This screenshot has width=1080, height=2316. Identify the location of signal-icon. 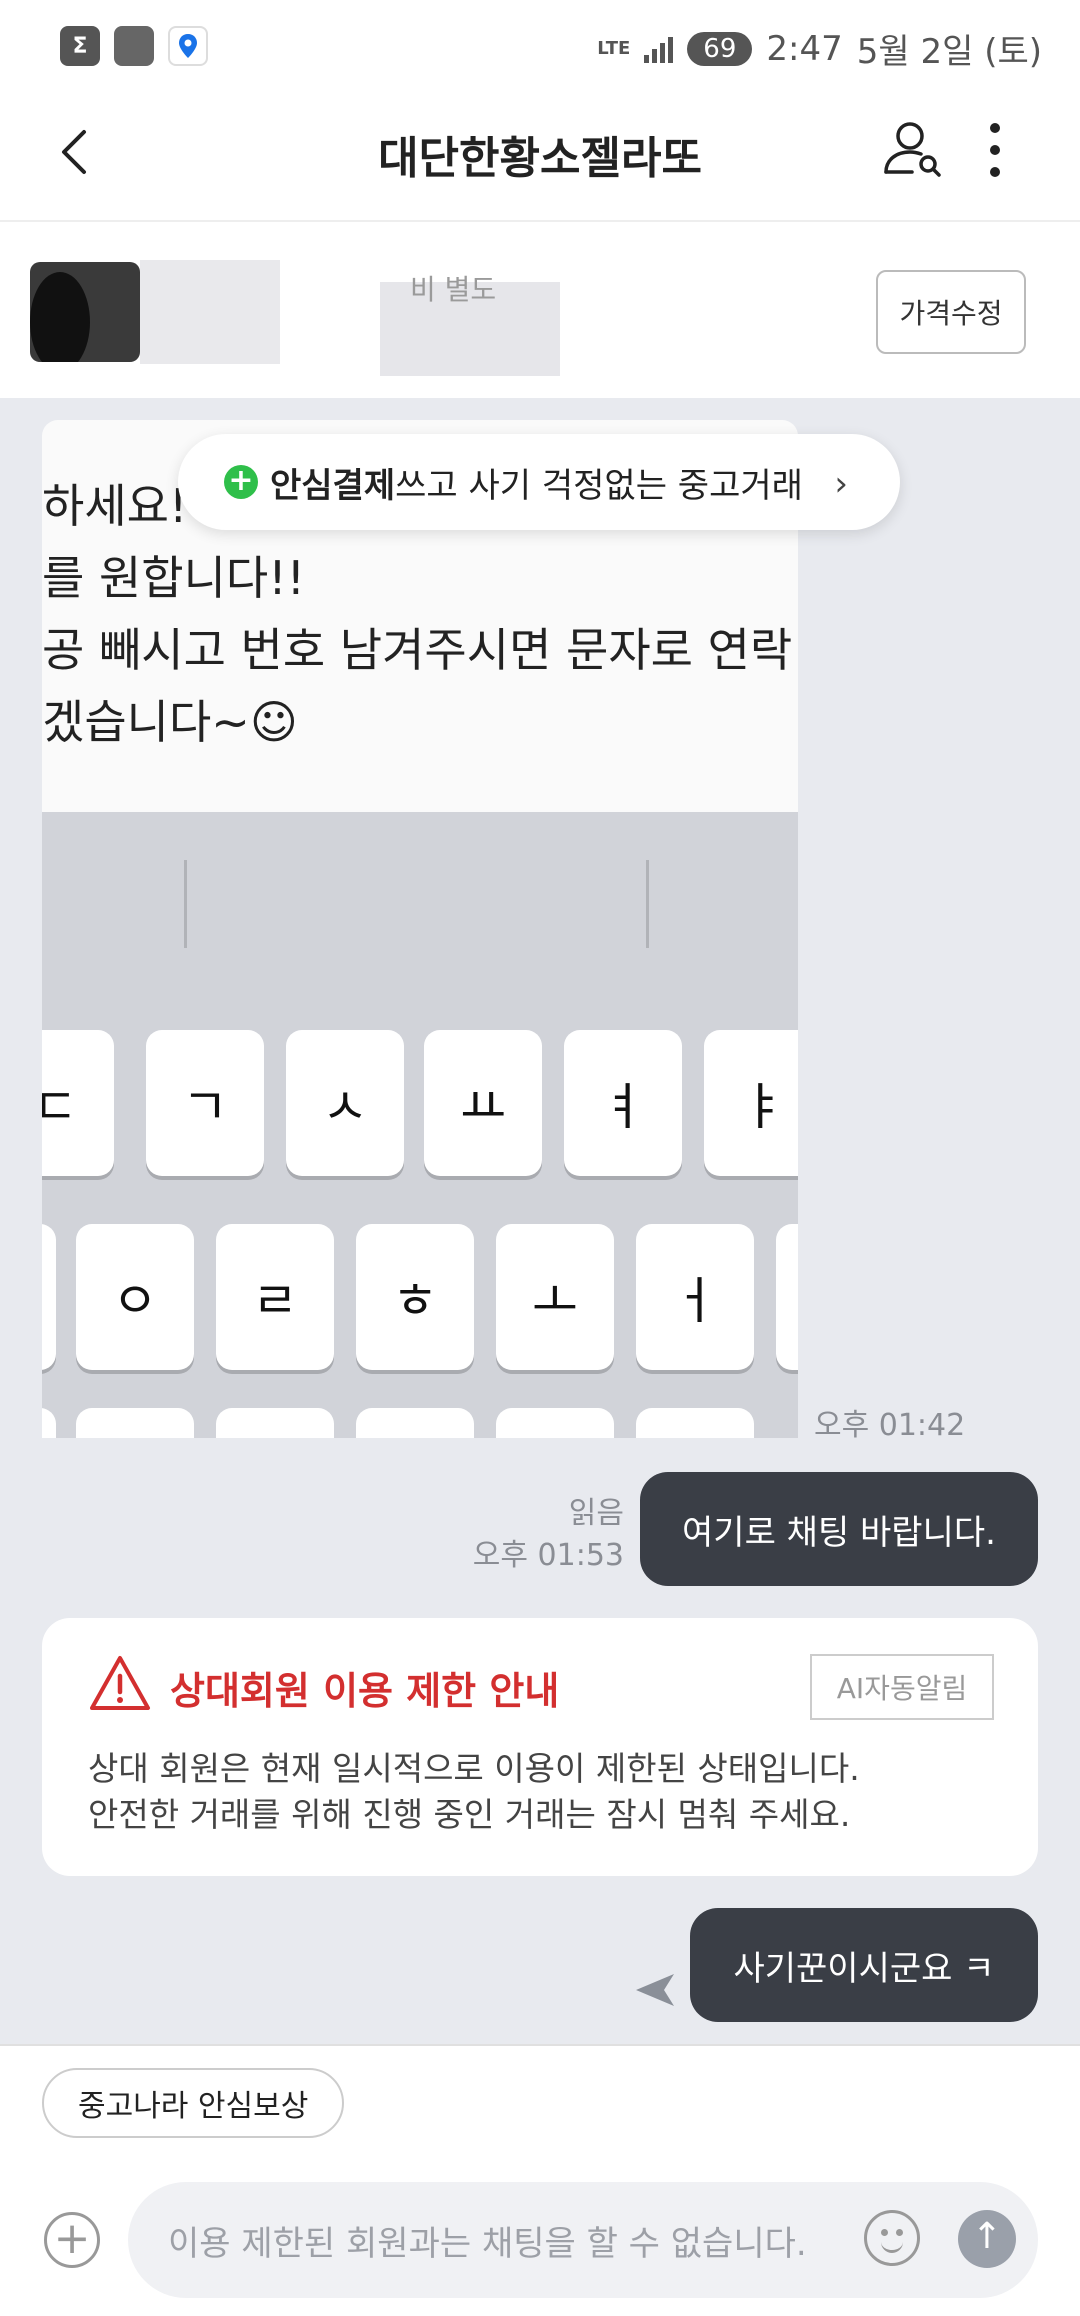
(659, 49).